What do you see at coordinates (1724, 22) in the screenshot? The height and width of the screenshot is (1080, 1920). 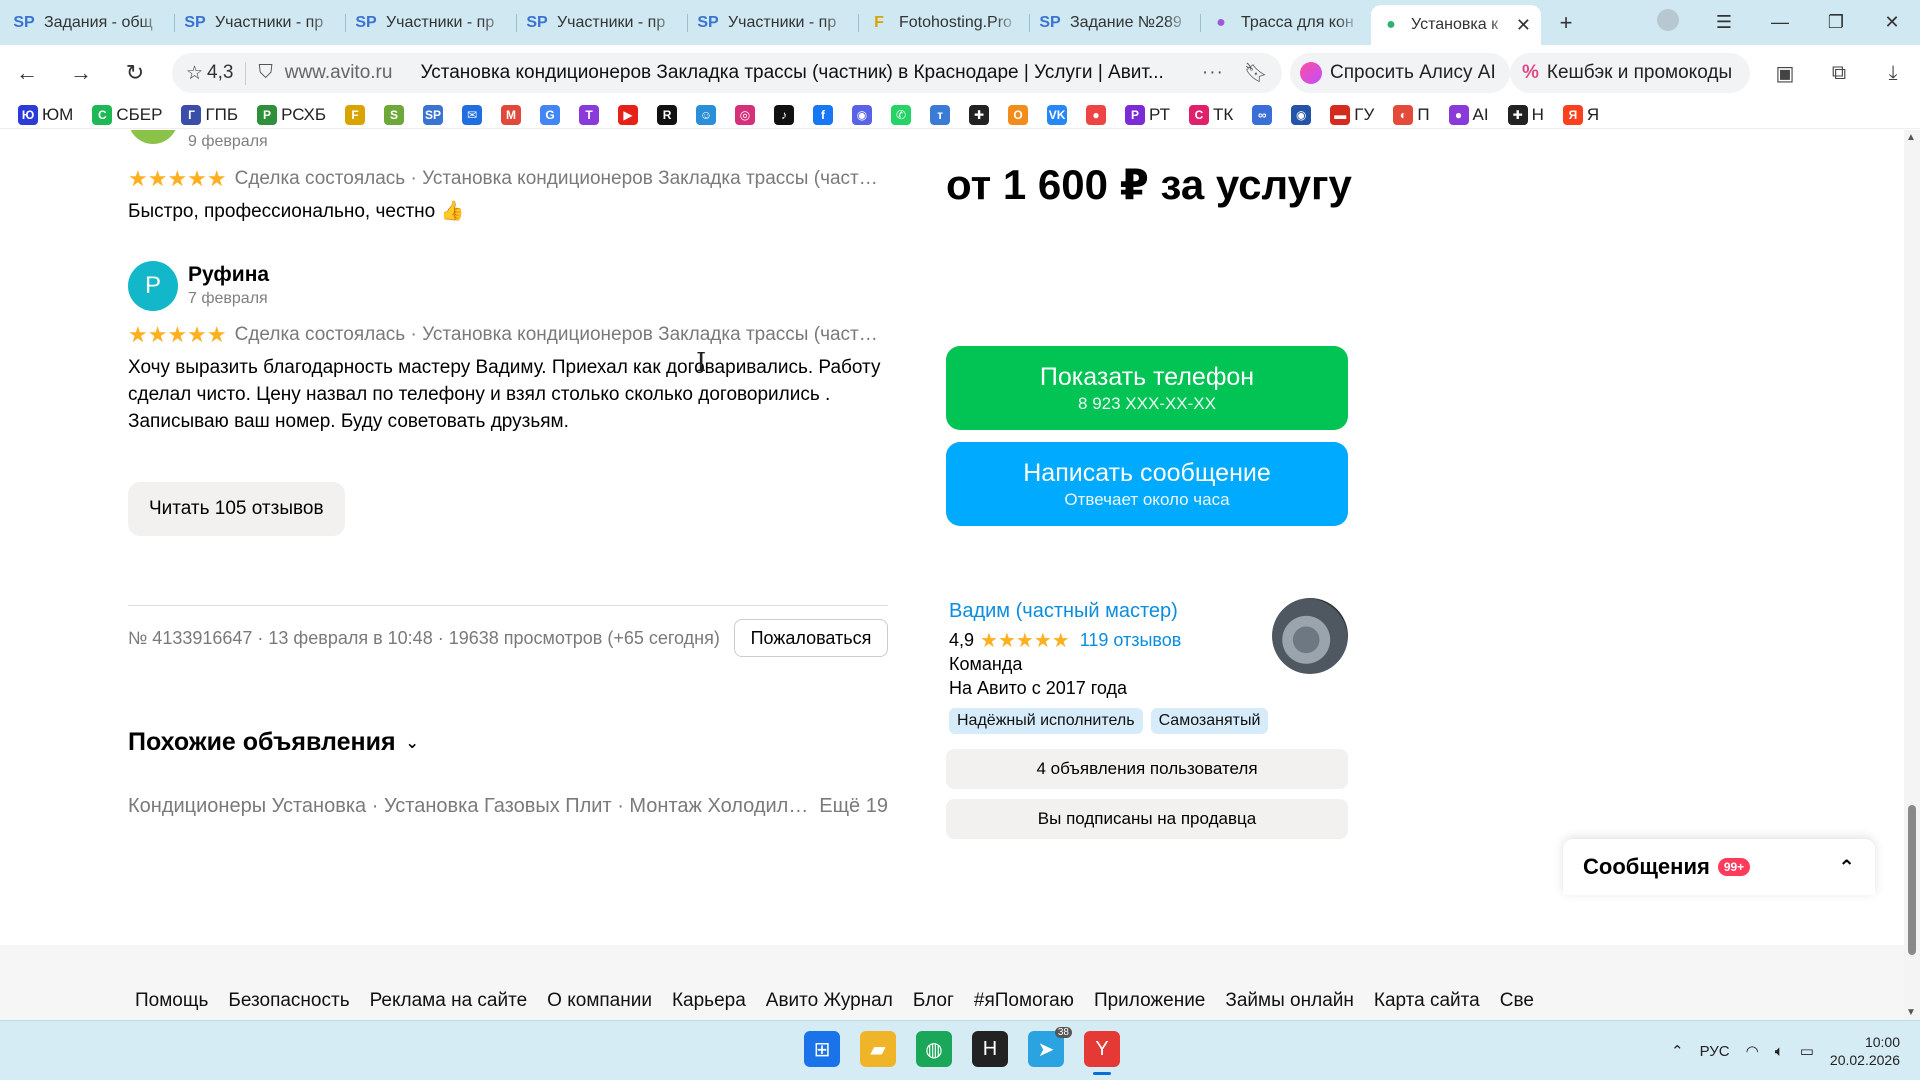 I see `menu-button: ☰` at bounding box center [1724, 22].